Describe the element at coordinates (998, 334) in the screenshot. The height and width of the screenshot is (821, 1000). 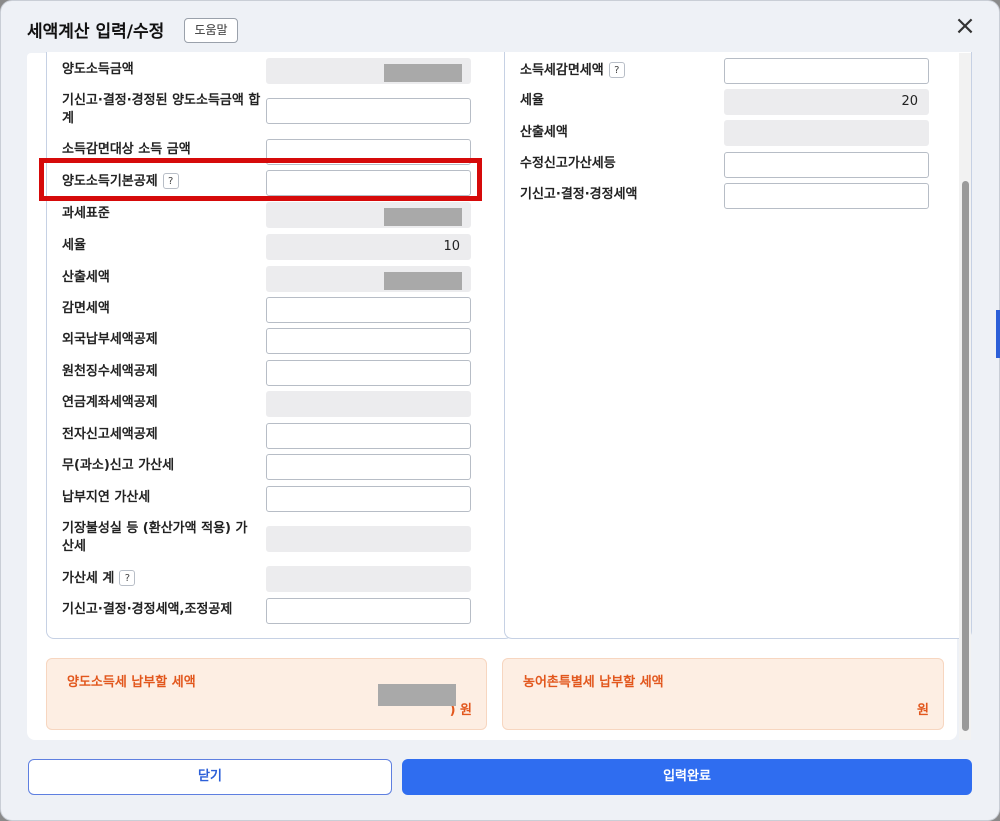
I see `background-edge` at that location.